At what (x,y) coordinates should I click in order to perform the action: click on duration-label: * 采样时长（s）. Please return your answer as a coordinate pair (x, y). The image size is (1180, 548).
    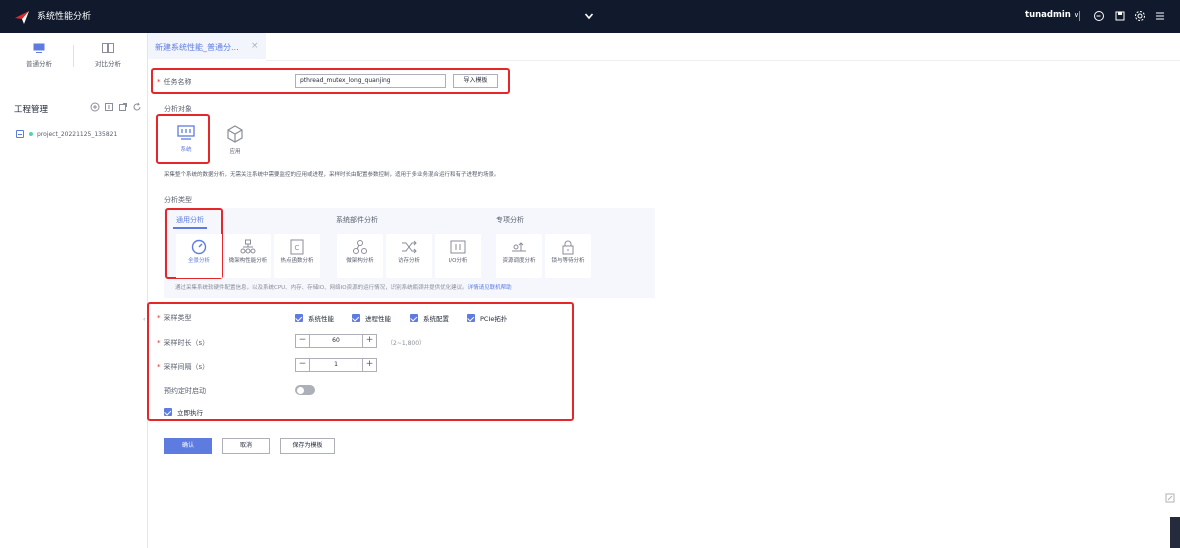
    Looking at the image, I should click on (183, 343).